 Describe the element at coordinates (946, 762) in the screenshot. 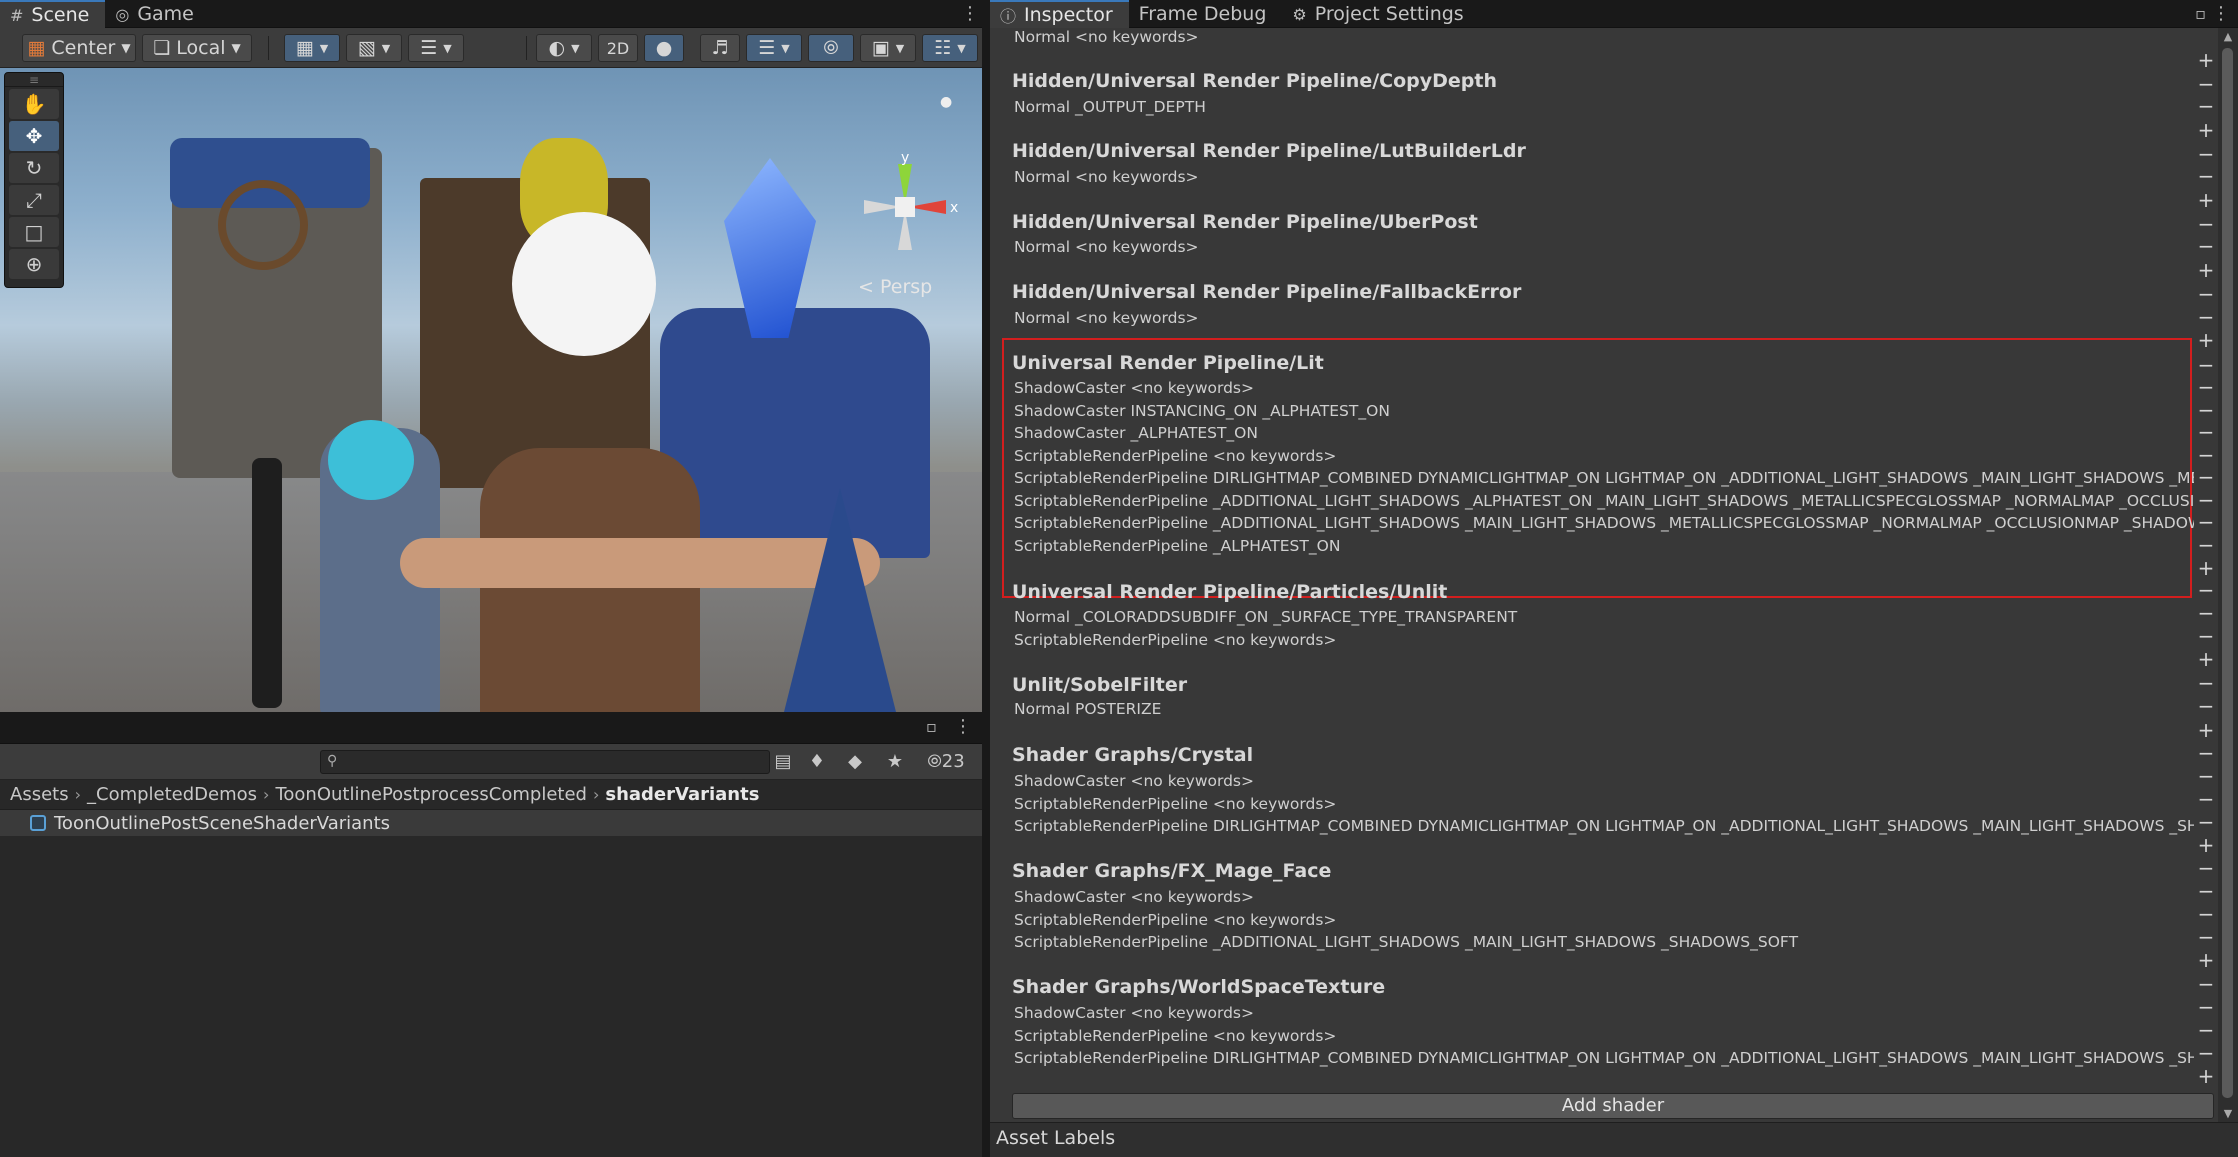

I see `hidden-packages-toggle: ⦾23` at that location.